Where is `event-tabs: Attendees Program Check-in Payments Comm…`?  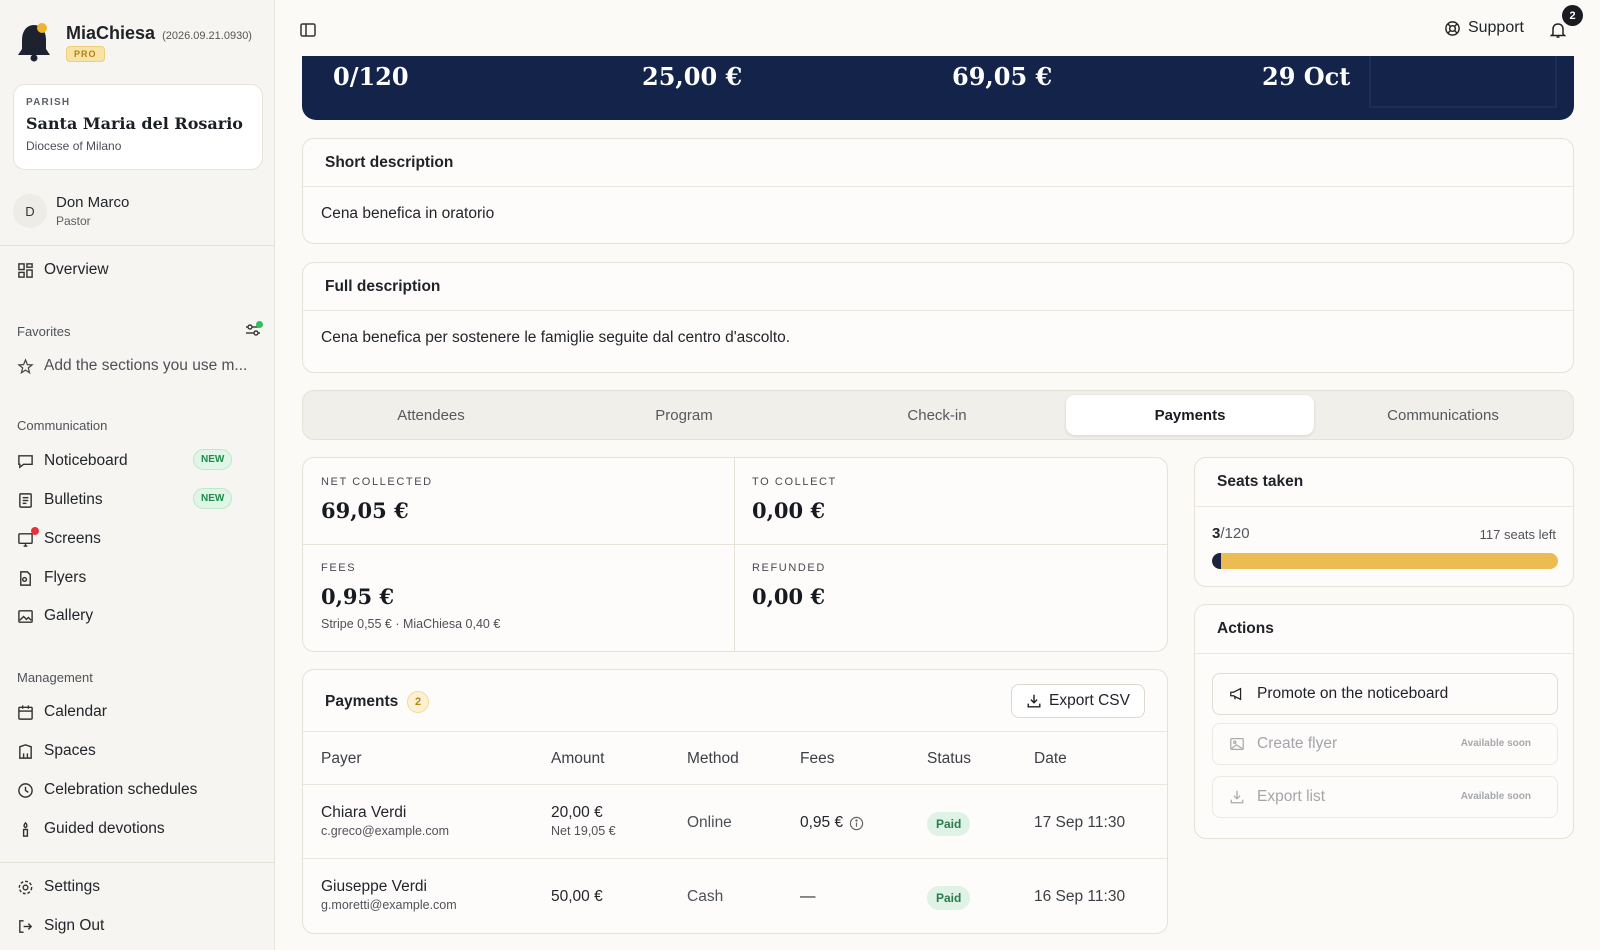 event-tabs: Attendees Program Check-in Payments Comm… is located at coordinates (938, 415).